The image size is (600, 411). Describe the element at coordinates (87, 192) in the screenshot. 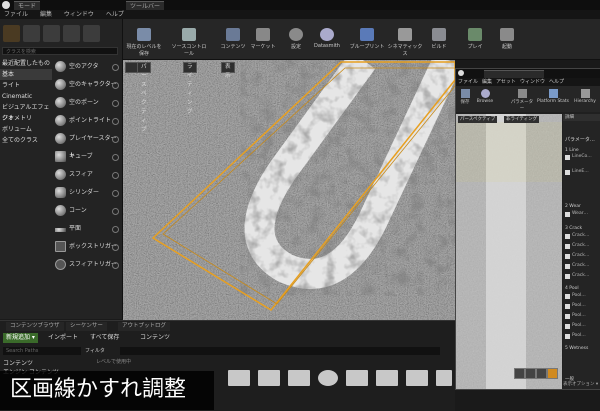

I see `placeable-cylinder: シリンダー` at that location.